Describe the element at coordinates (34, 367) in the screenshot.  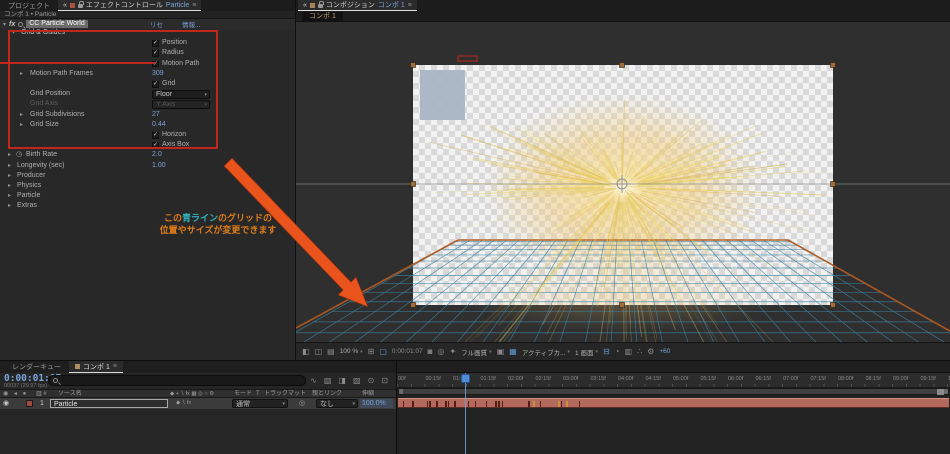
I see `tab-render-queue: レンダーキュー` at that location.